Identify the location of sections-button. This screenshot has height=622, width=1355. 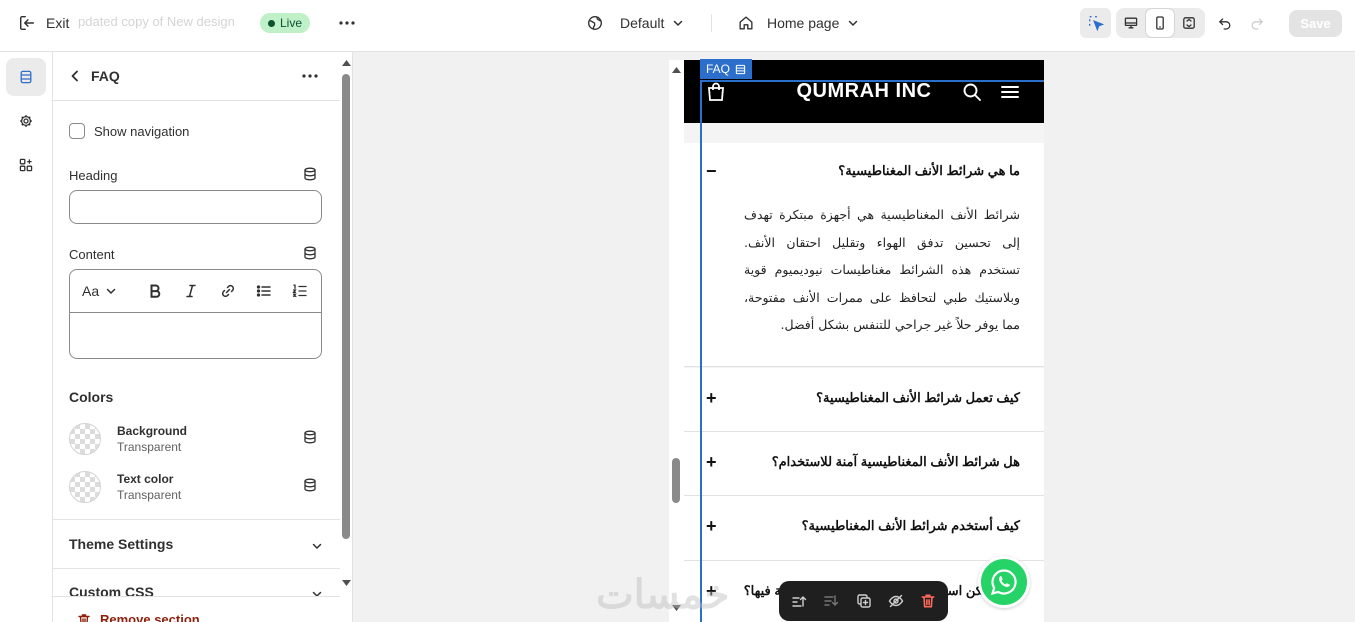
(26, 77).